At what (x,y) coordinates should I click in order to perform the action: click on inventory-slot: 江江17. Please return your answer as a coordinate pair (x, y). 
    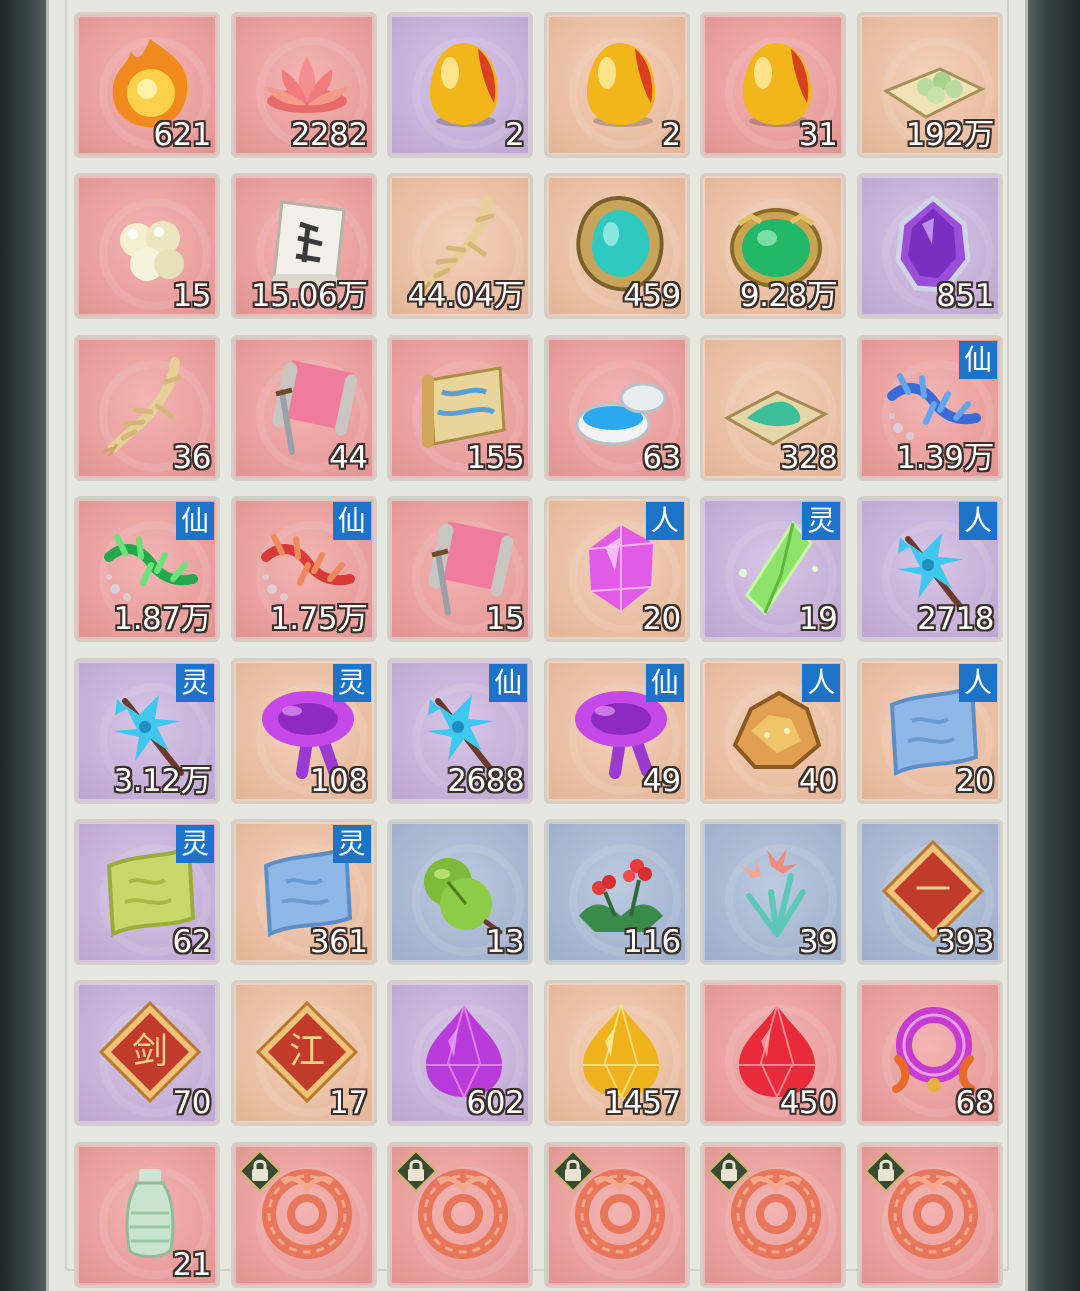
    Looking at the image, I should click on (303, 1053).